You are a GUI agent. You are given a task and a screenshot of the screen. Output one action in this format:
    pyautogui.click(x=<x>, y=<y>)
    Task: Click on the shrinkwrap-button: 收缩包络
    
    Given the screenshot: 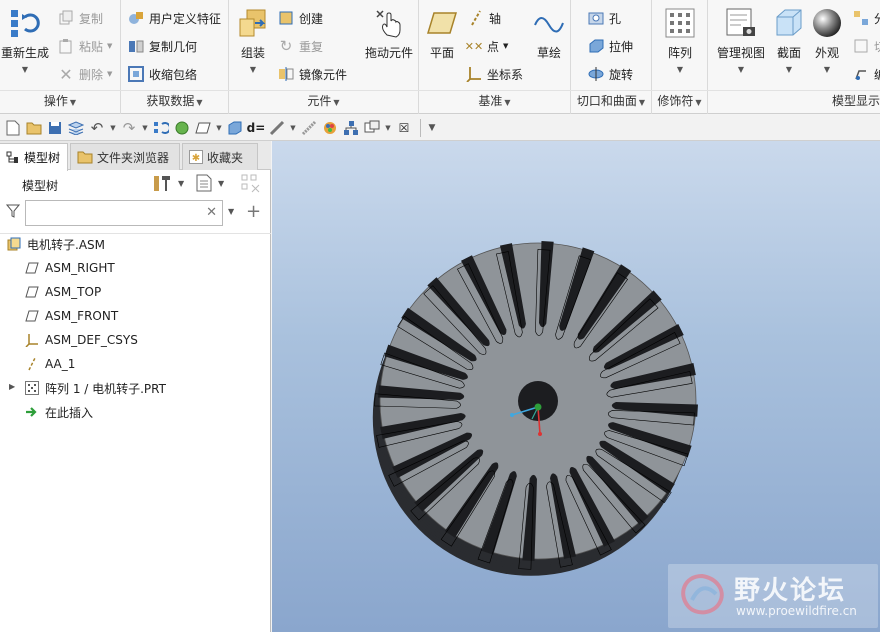 What is the action you would take?
    pyautogui.click(x=162, y=74)
    